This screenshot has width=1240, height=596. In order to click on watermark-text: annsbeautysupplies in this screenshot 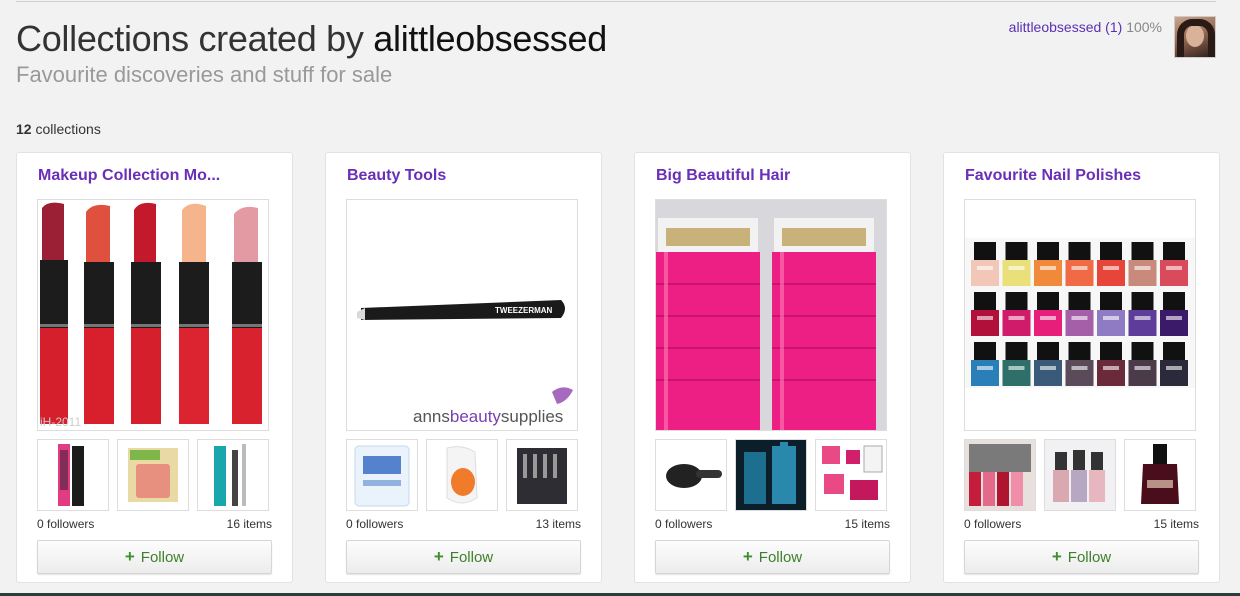, I will do `click(488, 416)`.